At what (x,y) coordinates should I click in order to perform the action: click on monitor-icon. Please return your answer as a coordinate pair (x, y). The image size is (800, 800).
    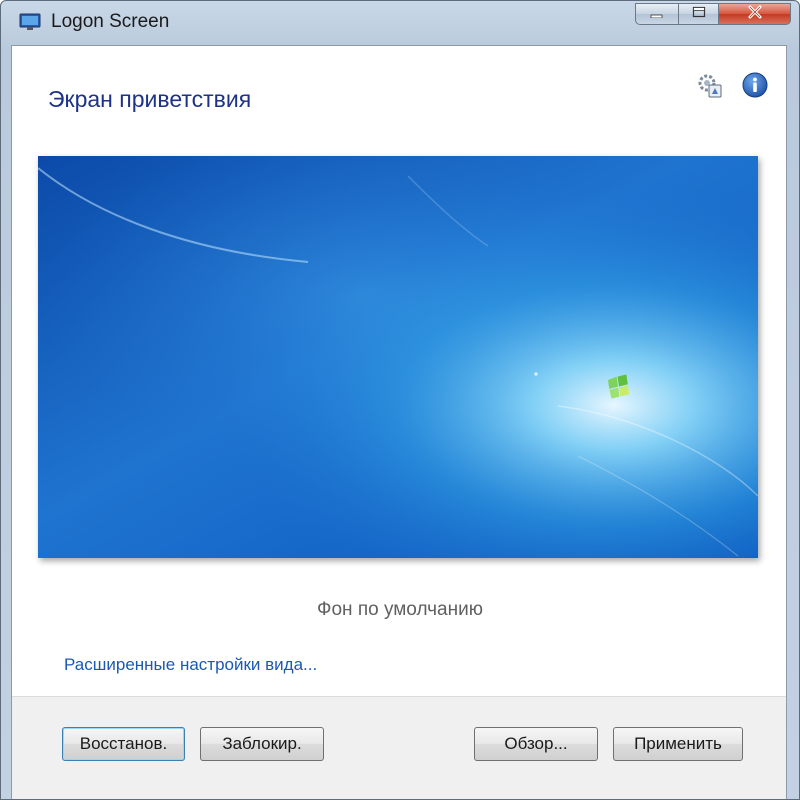
    Looking at the image, I should click on (30, 22).